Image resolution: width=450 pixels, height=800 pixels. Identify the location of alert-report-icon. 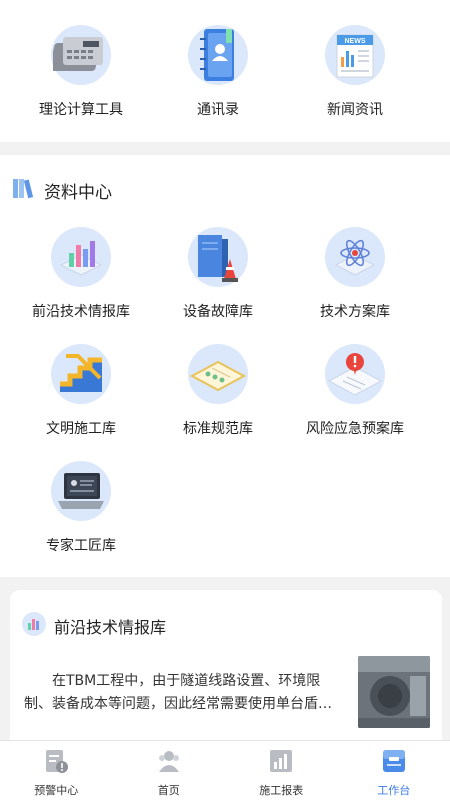
(355, 374).